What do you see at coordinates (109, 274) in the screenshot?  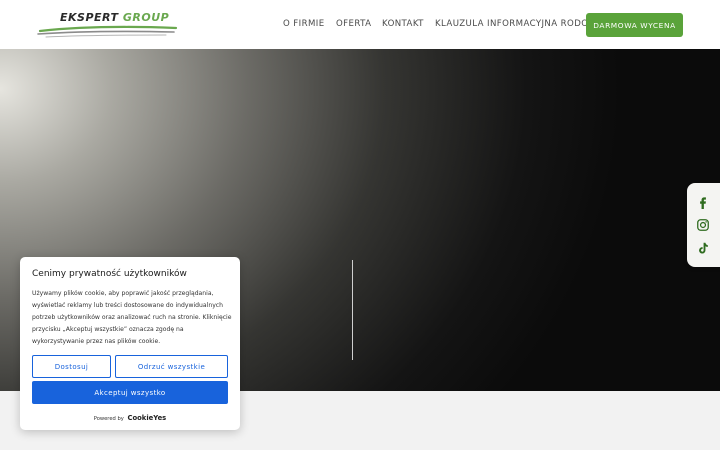 I see `cookie-title: Cenimy prywatność użytkowników` at bounding box center [109, 274].